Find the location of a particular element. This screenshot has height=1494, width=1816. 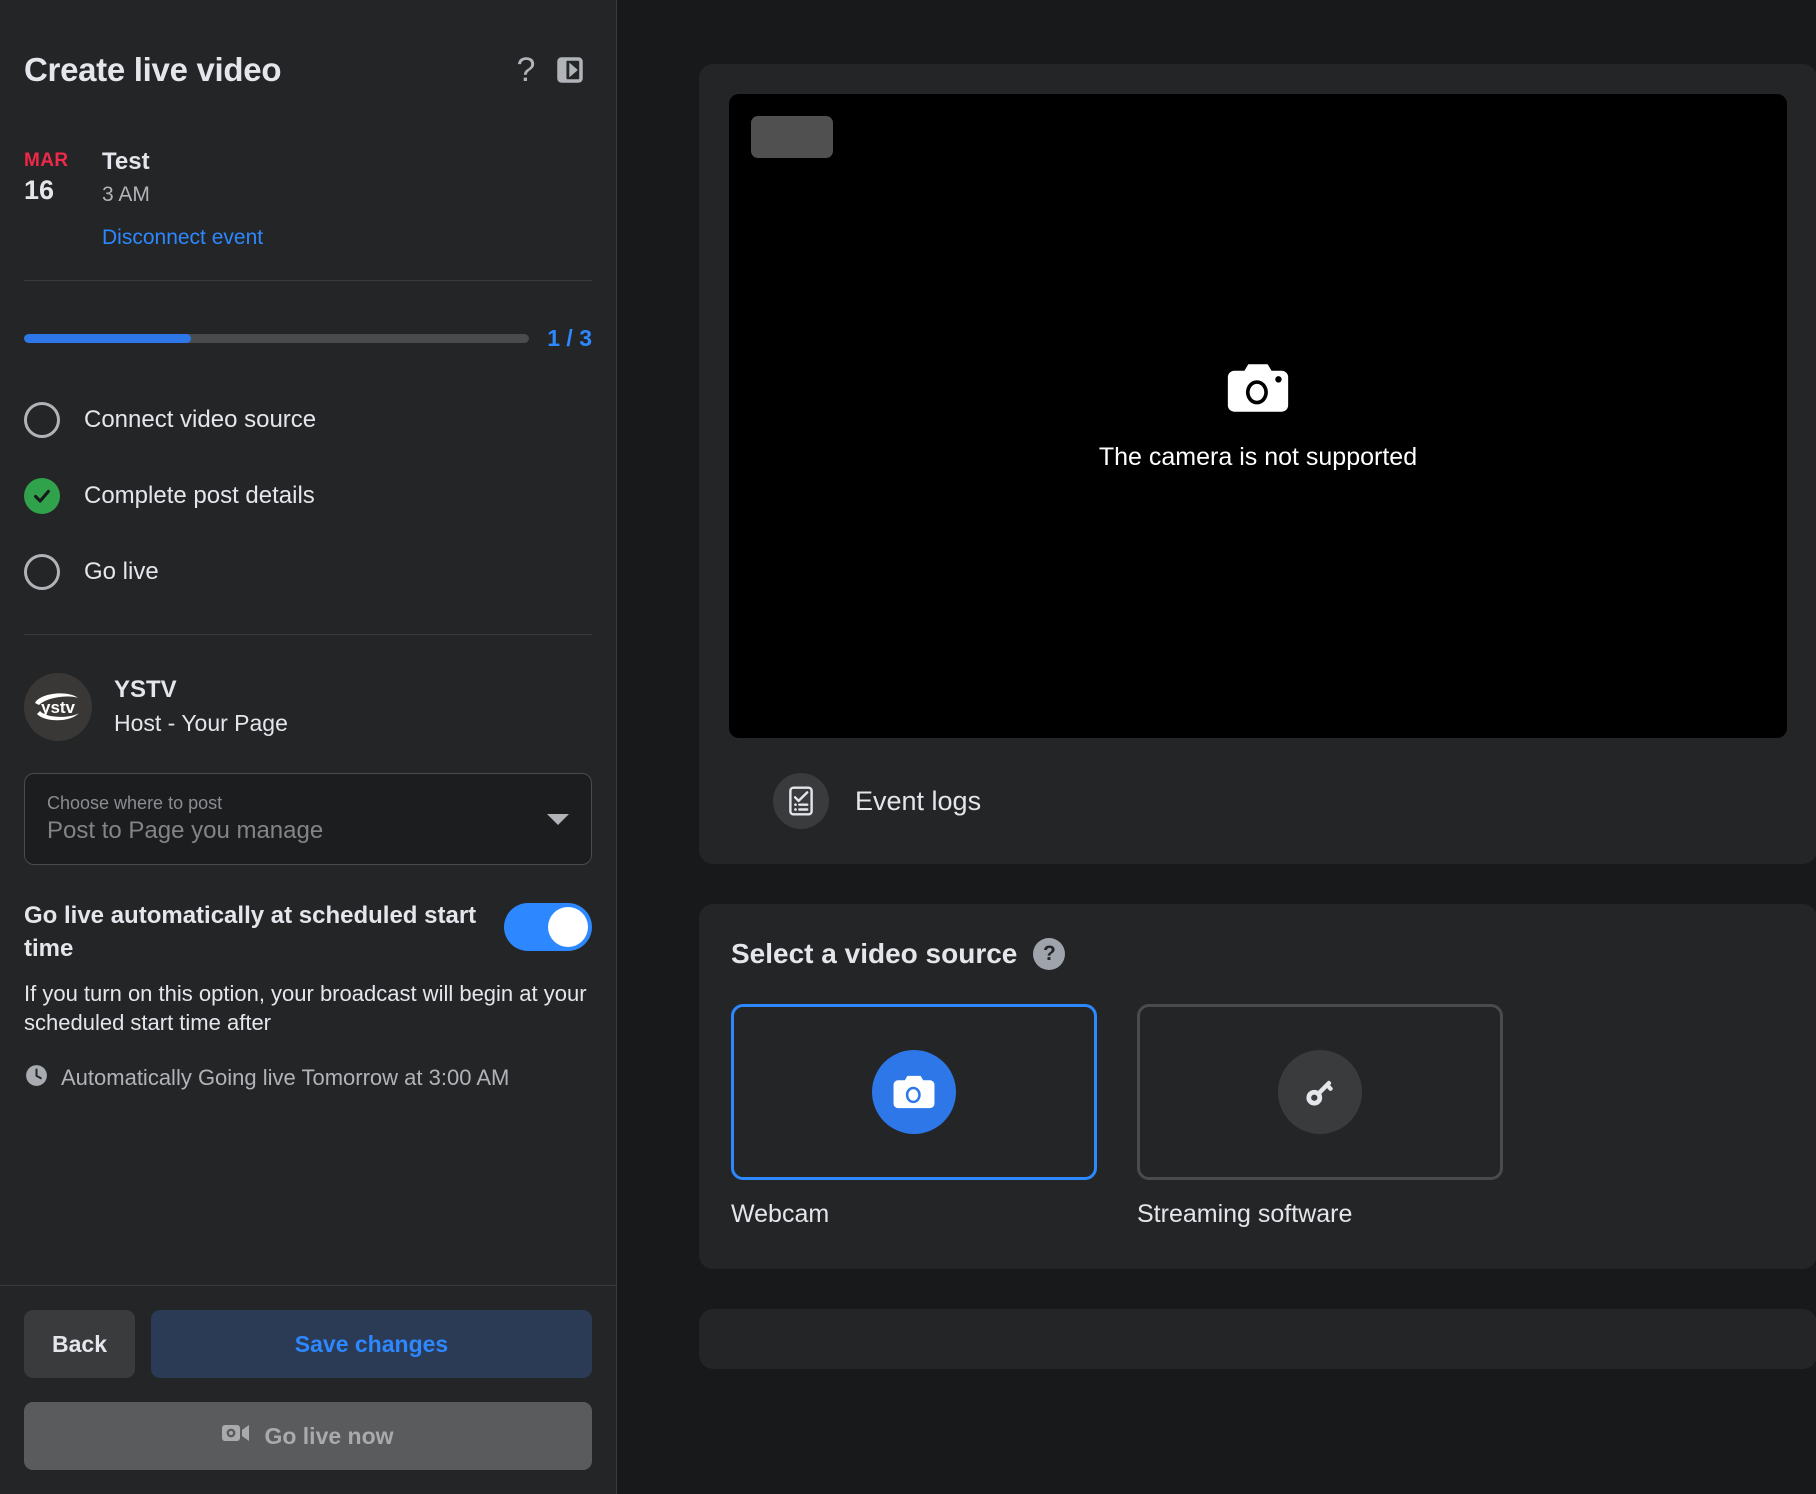

event-month: MAR is located at coordinates (46, 160).